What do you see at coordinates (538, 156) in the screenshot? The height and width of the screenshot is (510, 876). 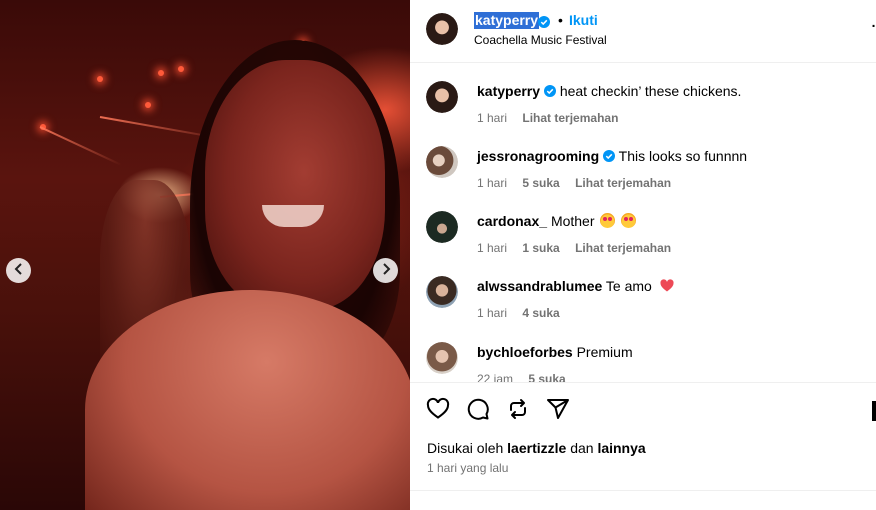 I see `commenter-username: jessronagrooming` at bounding box center [538, 156].